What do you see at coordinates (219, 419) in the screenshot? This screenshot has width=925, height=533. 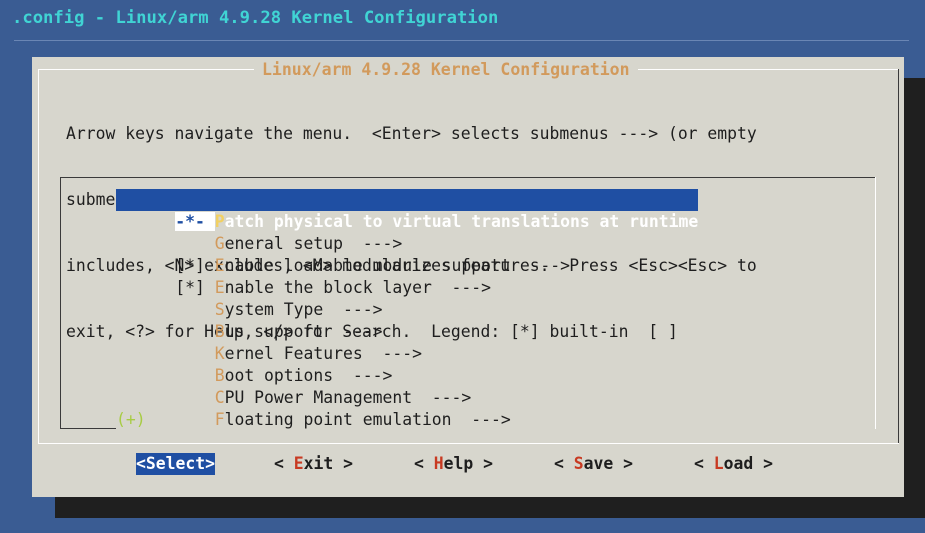 I see `menu-item-hotkey: F` at bounding box center [219, 419].